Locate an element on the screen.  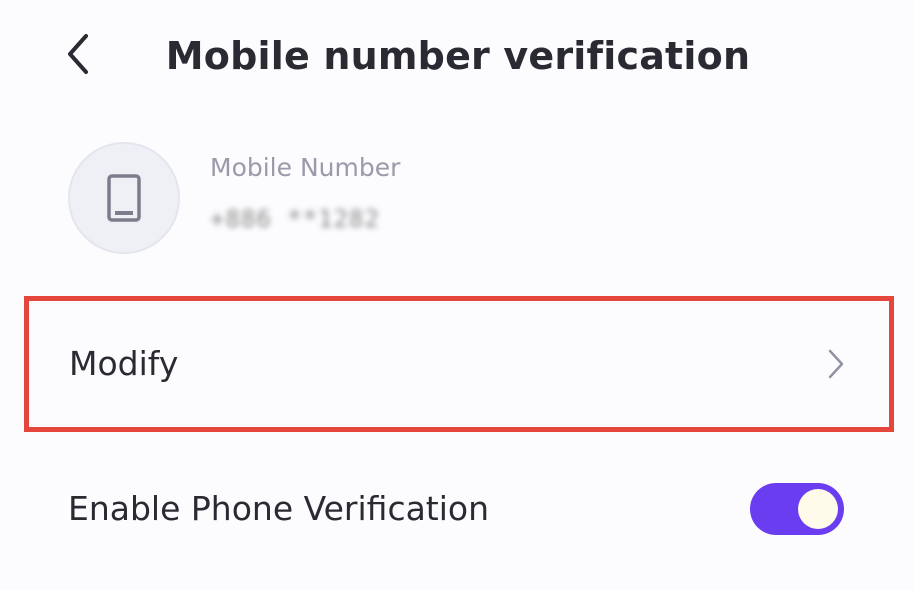
mobile-number-value: +886 **1282 is located at coordinates (295, 219).